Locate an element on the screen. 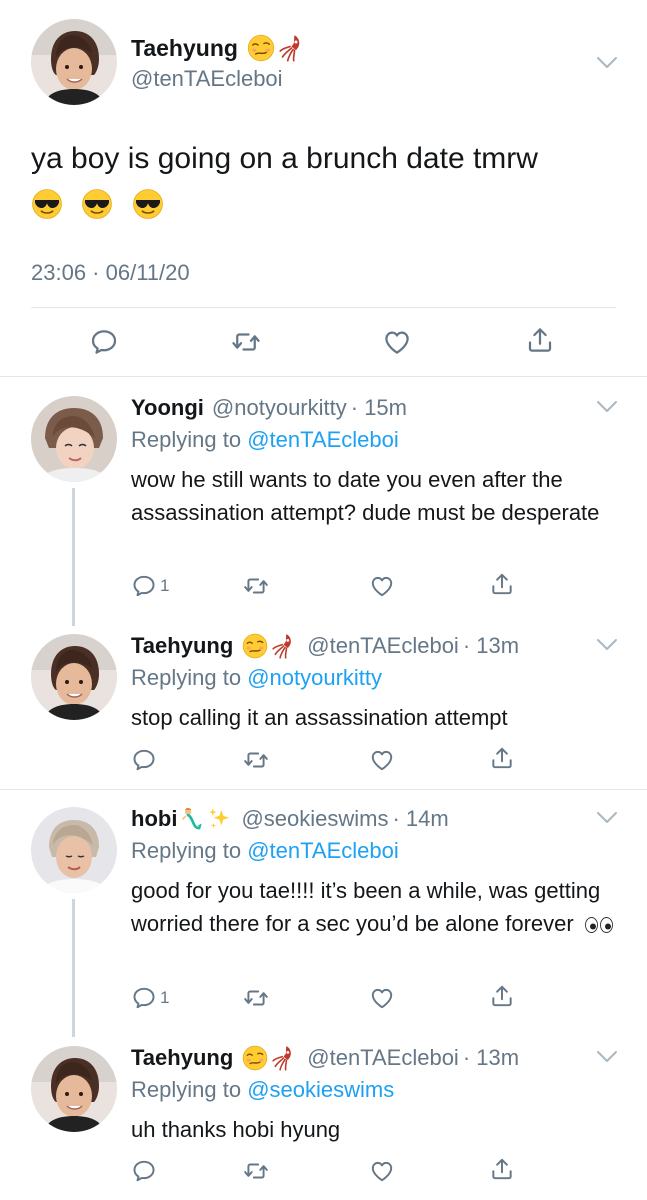 The image size is (647, 1200). sparkles-icon is located at coordinates (220, 819).